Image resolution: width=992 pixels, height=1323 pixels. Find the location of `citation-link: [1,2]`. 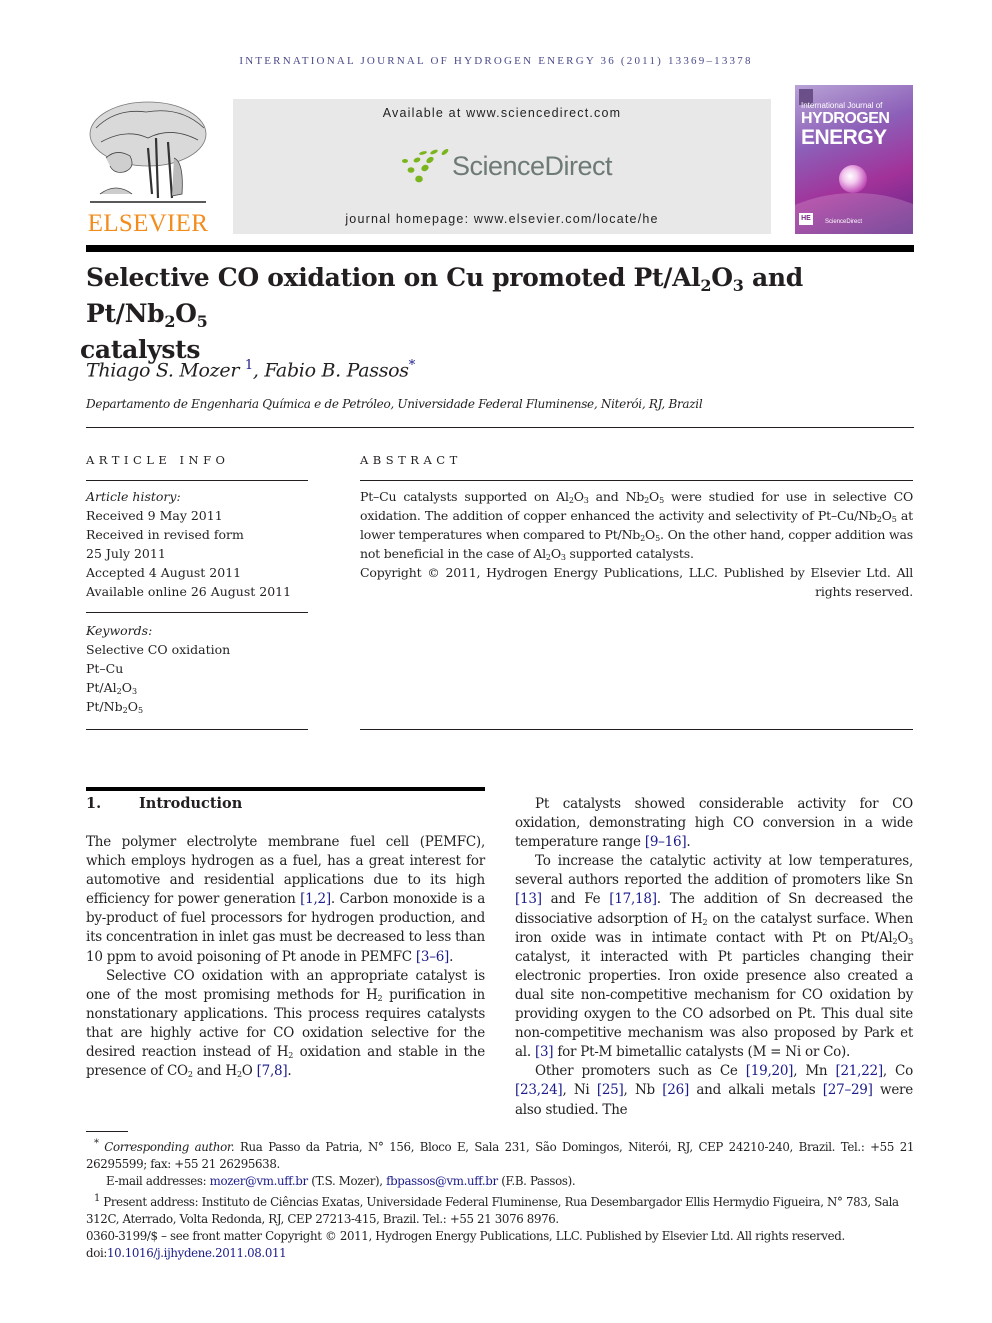

citation-link: [1,2] is located at coordinates (315, 899).